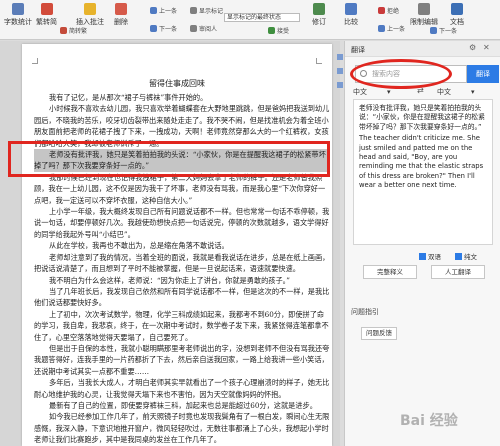 The image size is (500, 446). What do you see at coordinates (211, 11) in the screenshot?
I see `ribbon-small-label: 显示标记` at bounding box center [211, 11].